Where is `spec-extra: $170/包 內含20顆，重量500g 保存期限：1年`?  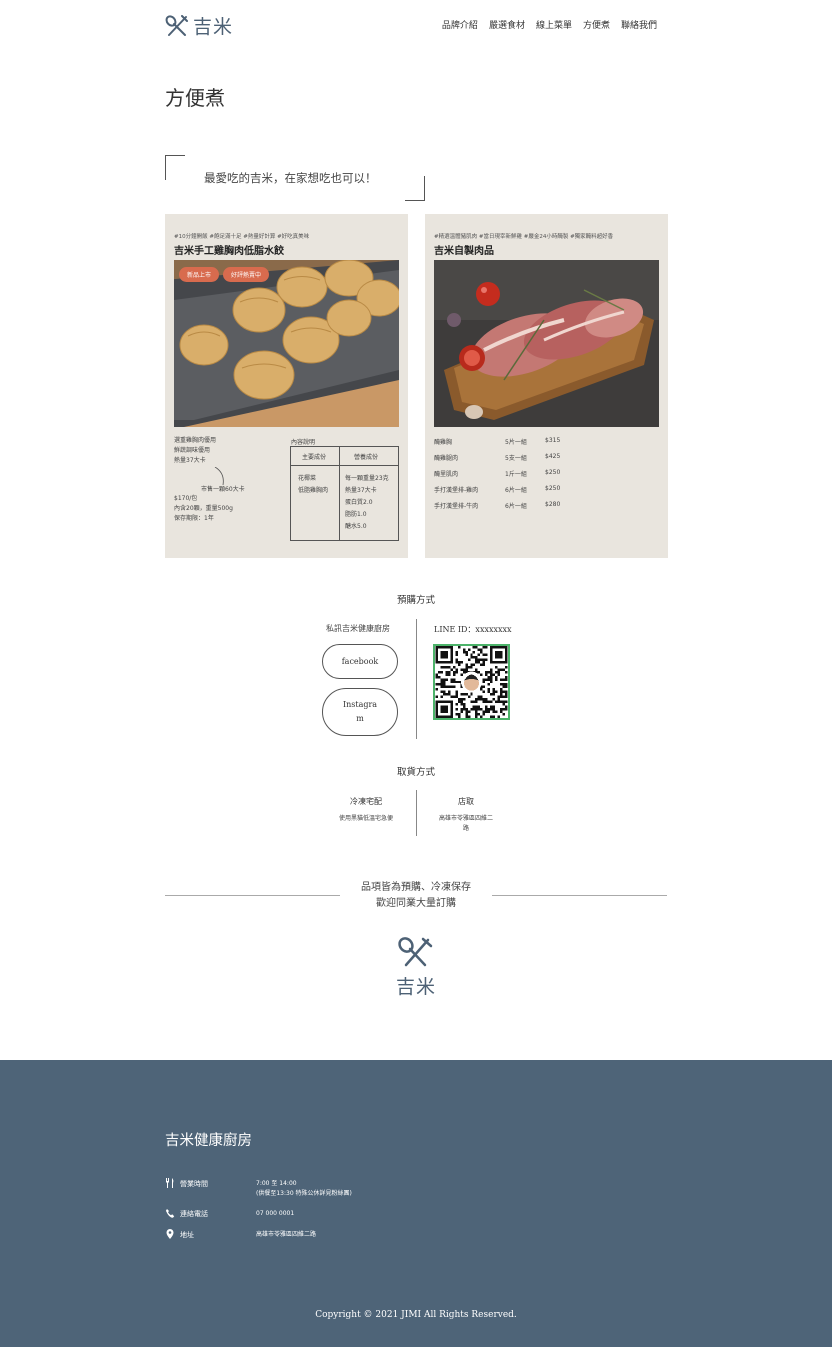 spec-extra: $170/包 內含20顆，重量500g 保存期限：1年 is located at coordinates (203, 509).